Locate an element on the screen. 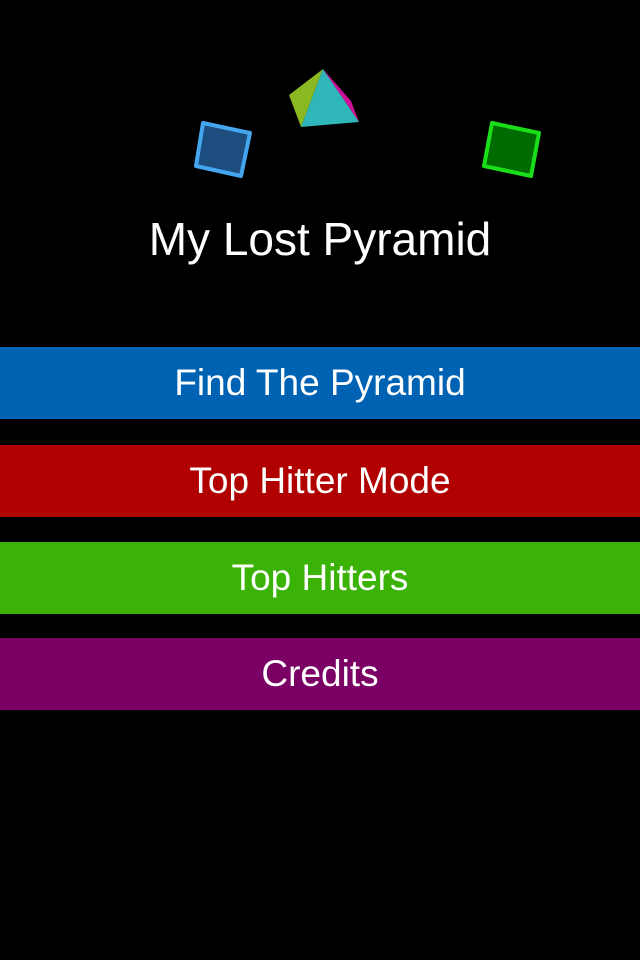 The image size is (640, 960). pyramid-icon is located at coordinates (324, 98).